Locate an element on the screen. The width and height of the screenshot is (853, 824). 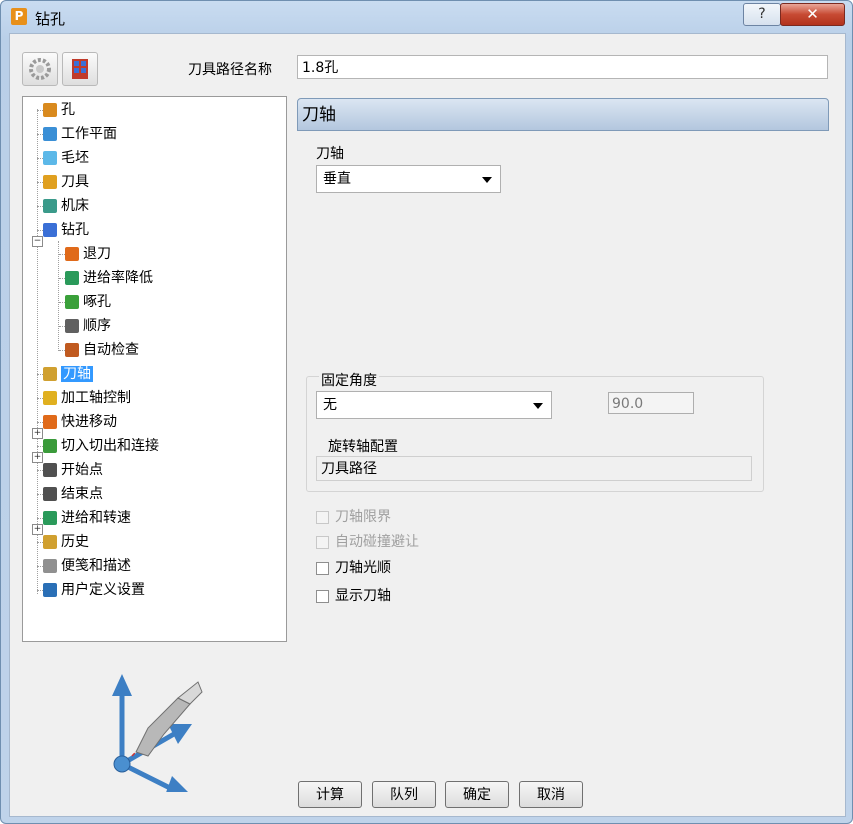
tree-item-label: 历史 is located at coordinates (75, 542).